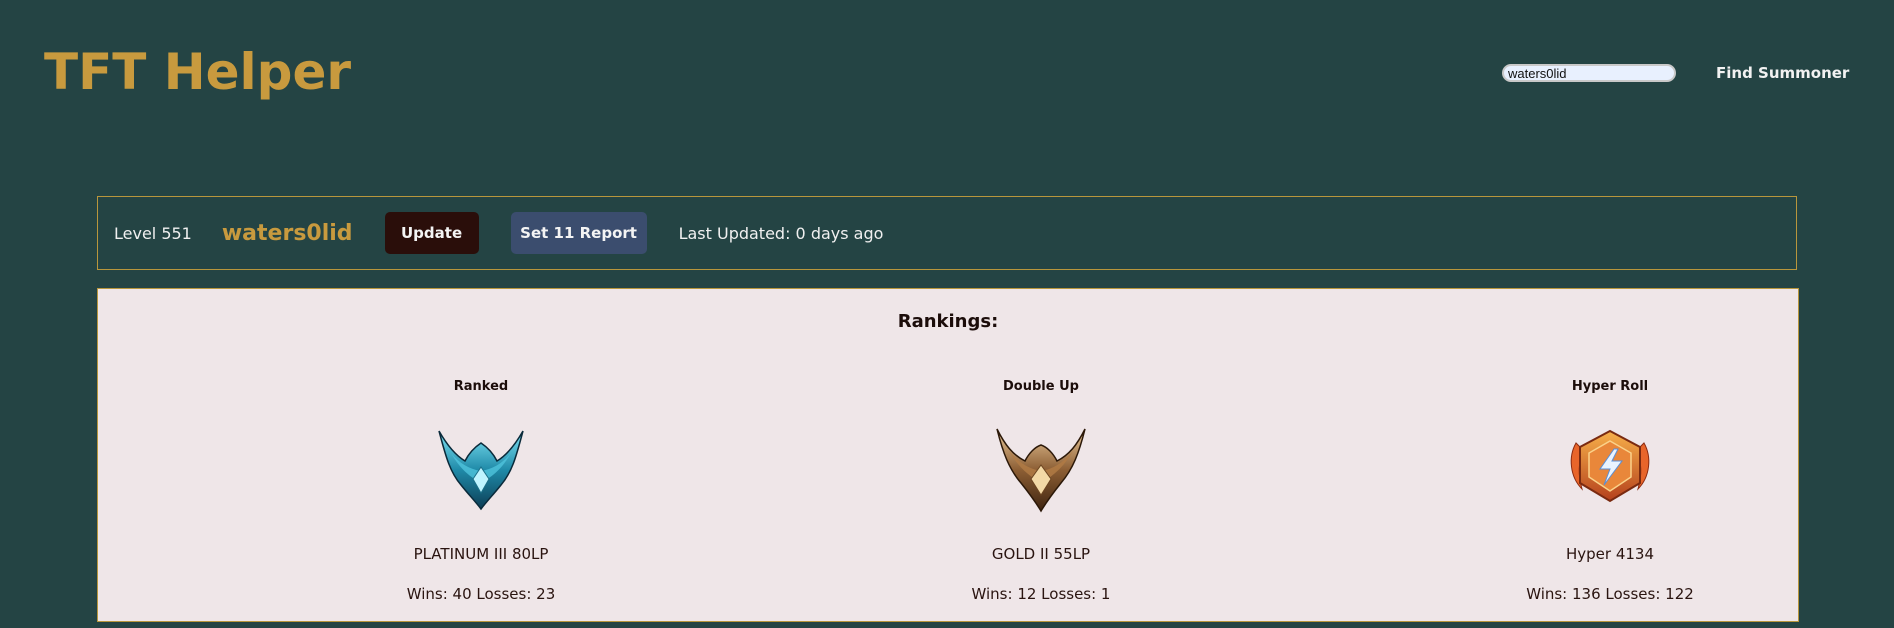 The height and width of the screenshot is (628, 1894). What do you see at coordinates (1782, 73) in the screenshot?
I see `find-summoner-button: Find Summoner` at bounding box center [1782, 73].